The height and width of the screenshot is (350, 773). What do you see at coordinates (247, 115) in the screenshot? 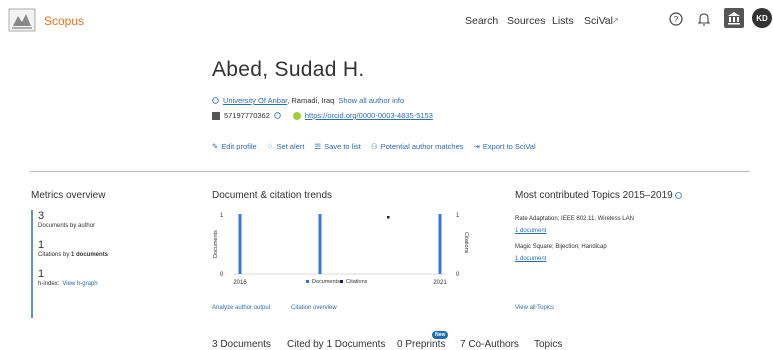
I see `scopus-id: 57197770362` at bounding box center [247, 115].